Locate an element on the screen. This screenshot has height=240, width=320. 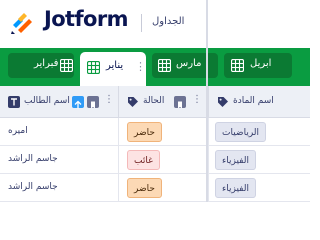
column-label: اسم المادة is located at coordinates (253, 101).